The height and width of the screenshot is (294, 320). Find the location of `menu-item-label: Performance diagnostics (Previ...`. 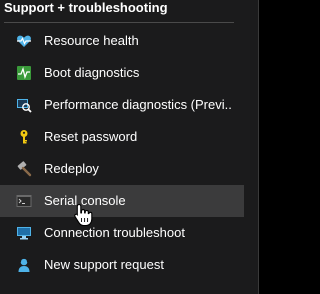

menu-item-label: Performance diagnostics (Previ... is located at coordinates (138, 104).